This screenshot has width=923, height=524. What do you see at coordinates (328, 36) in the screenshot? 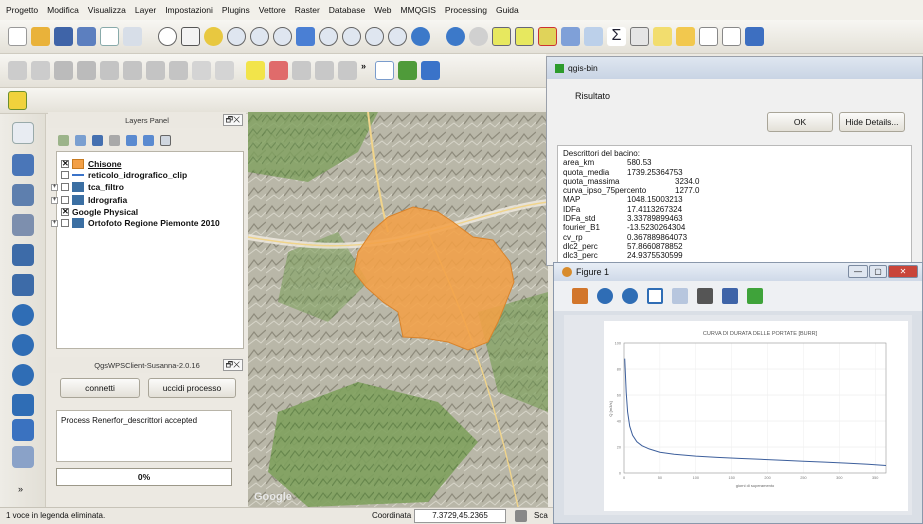
I see `zoom-selection-icon` at bounding box center [328, 36].